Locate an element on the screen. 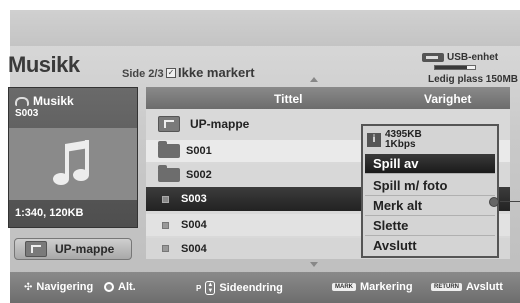 The height and width of the screenshot is (303, 520). footer-page-change: P ▲ ▼ Sideendring is located at coordinates (239, 288).